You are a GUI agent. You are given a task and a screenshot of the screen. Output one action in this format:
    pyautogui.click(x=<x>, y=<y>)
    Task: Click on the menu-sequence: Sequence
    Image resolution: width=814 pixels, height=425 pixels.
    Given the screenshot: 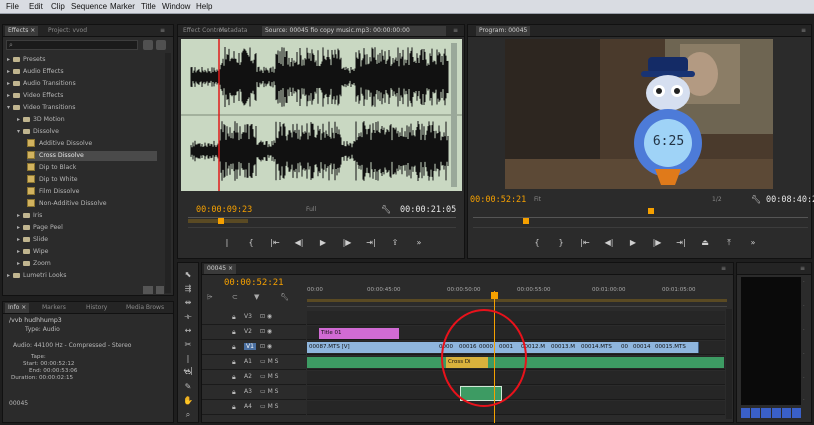 What is the action you would take?
    pyautogui.click(x=89, y=6)
    